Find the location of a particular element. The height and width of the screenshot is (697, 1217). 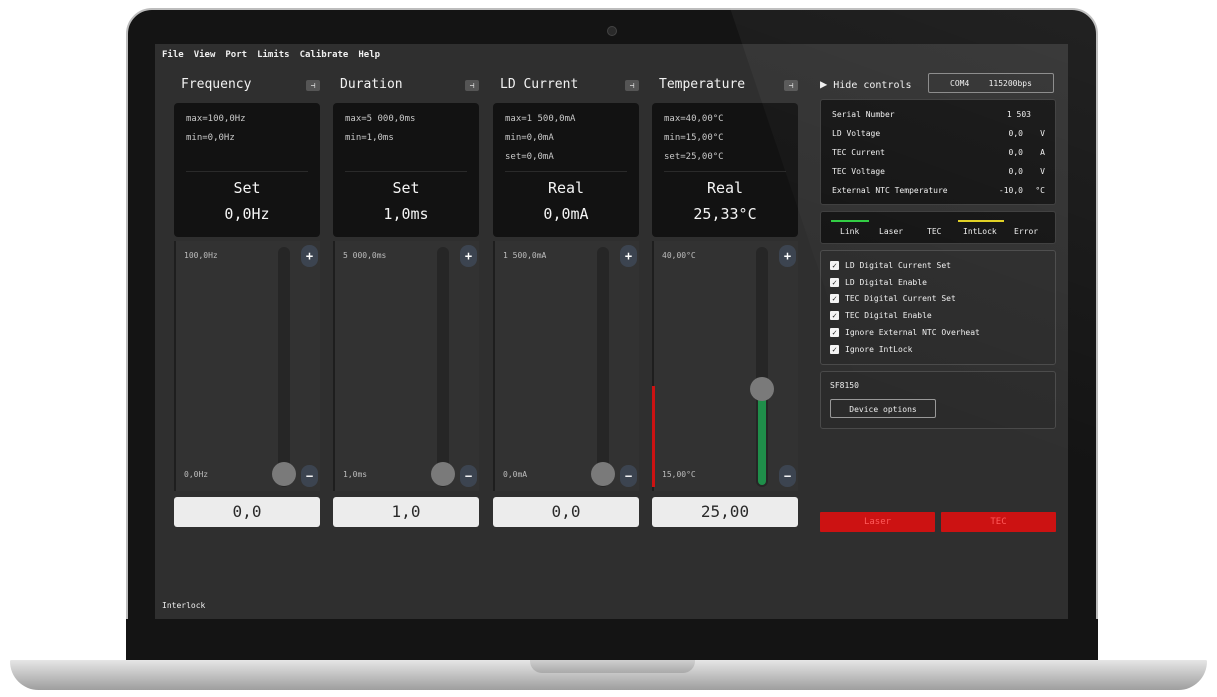

port-selector: COM4 115200bps is located at coordinates (991, 83).